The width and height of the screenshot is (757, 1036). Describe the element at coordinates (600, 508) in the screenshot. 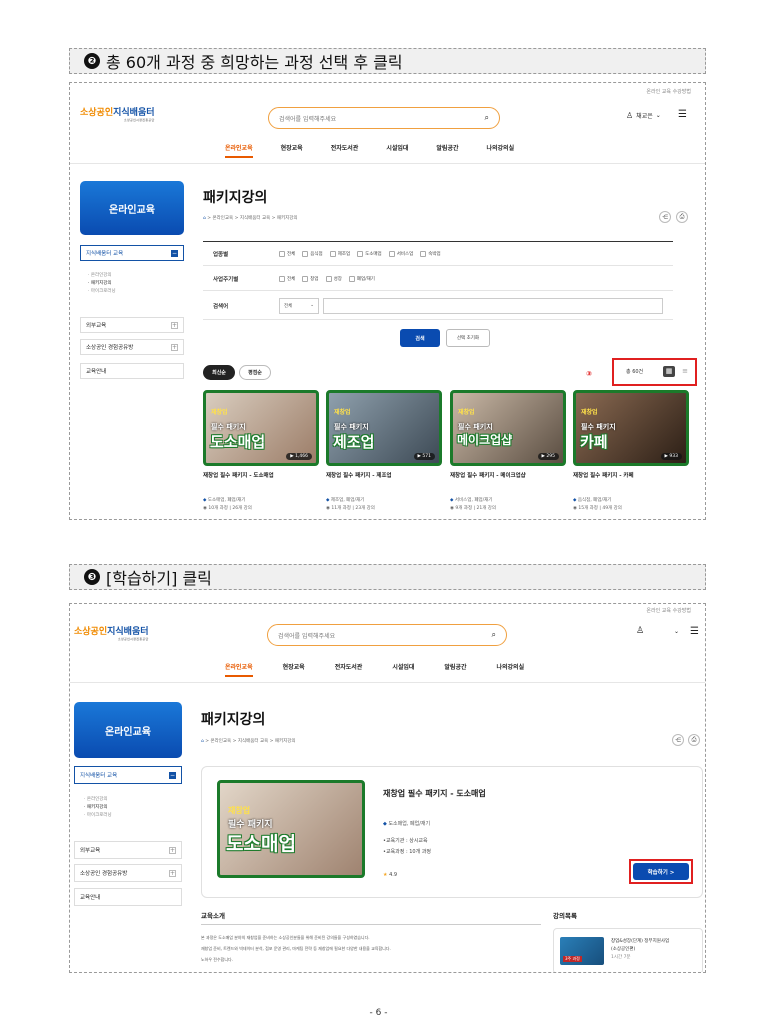

I see `card-info: 15개 과정 | 49개 강의` at that location.